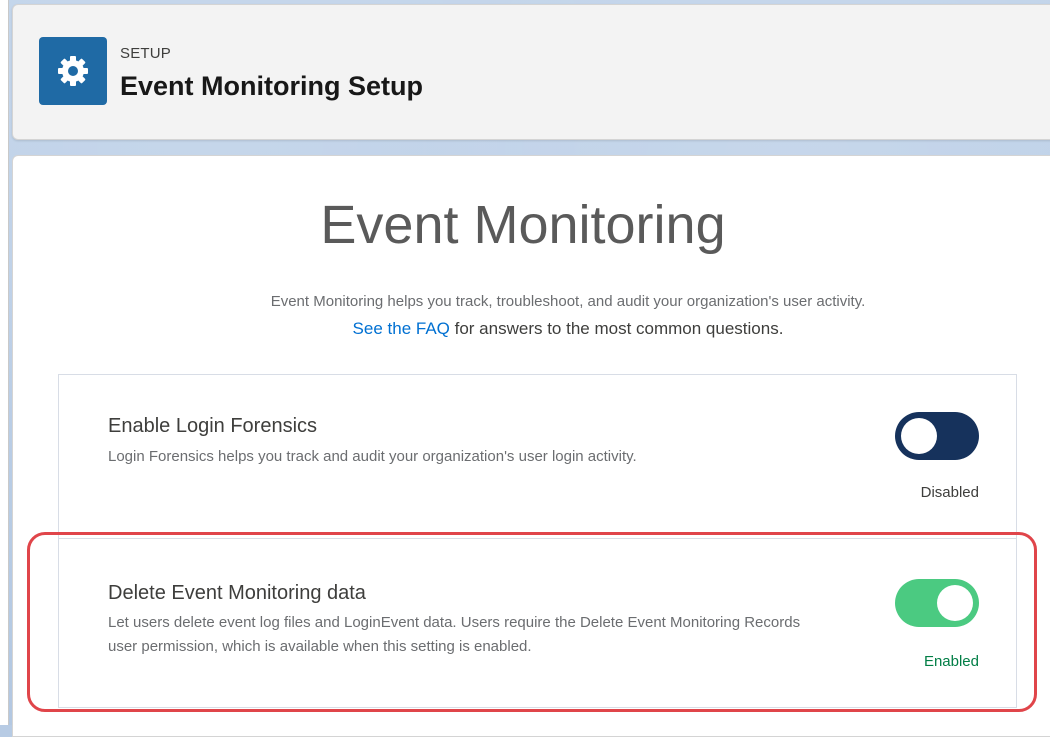 This screenshot has height=737, width=1050. Describe the element at coordinates (401, 328) in the screenshot. I see `faq-link: See the FAQ` at that location.